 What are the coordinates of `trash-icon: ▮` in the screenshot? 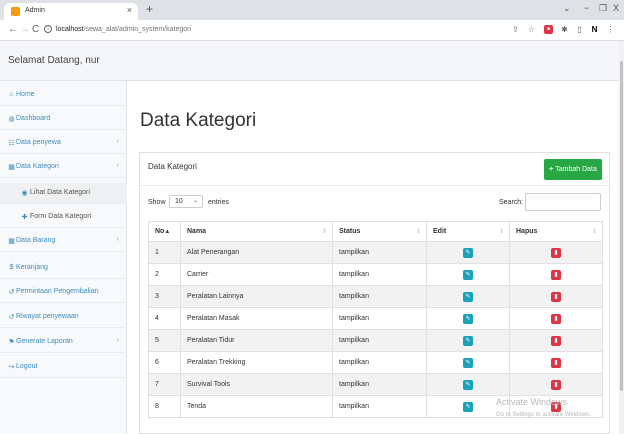 It's located at (556, 296).